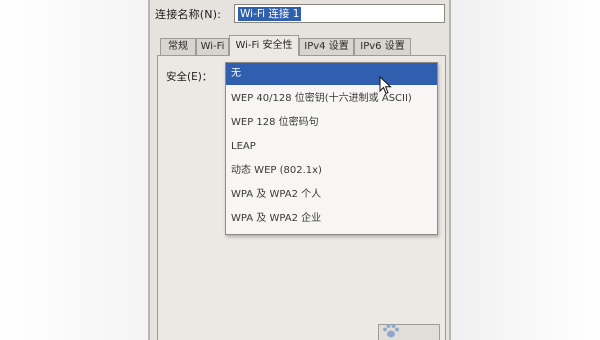  What do you see at coordinates (331, 219) in the screenshot?
I see `security-option-wpa-enterprise: WPA 及 WPA2 企业` at bounding box center [331, 219].